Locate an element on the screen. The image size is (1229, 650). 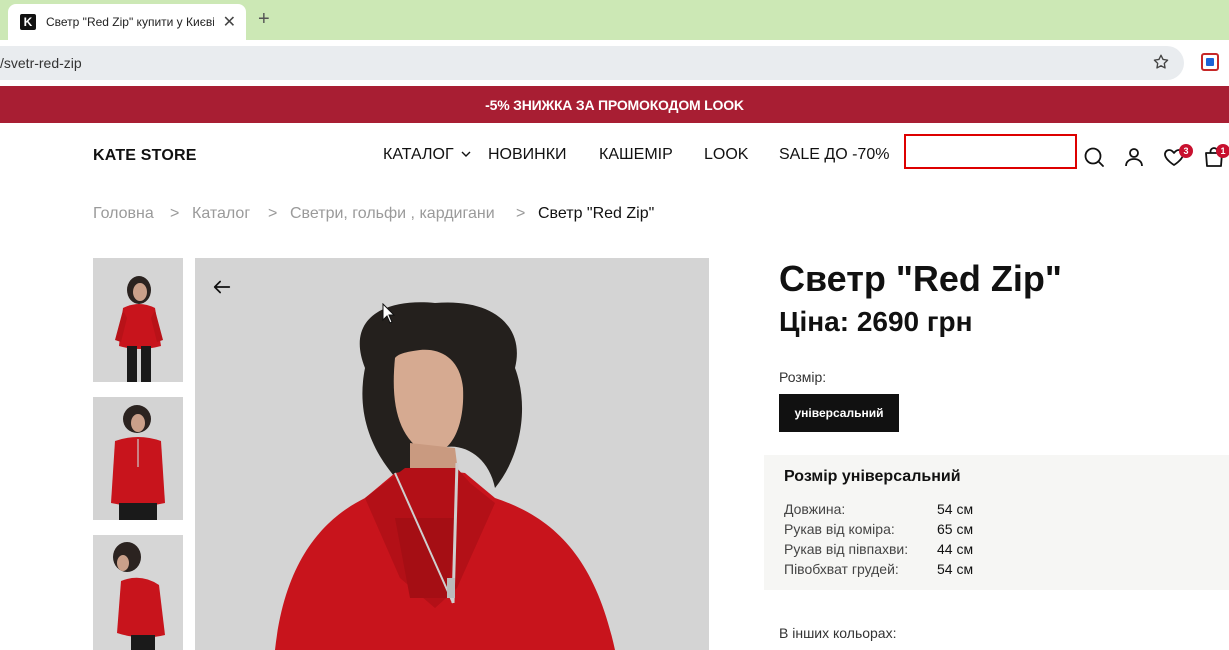
measurement-value: 65 см is located at coordinates (955, 529).